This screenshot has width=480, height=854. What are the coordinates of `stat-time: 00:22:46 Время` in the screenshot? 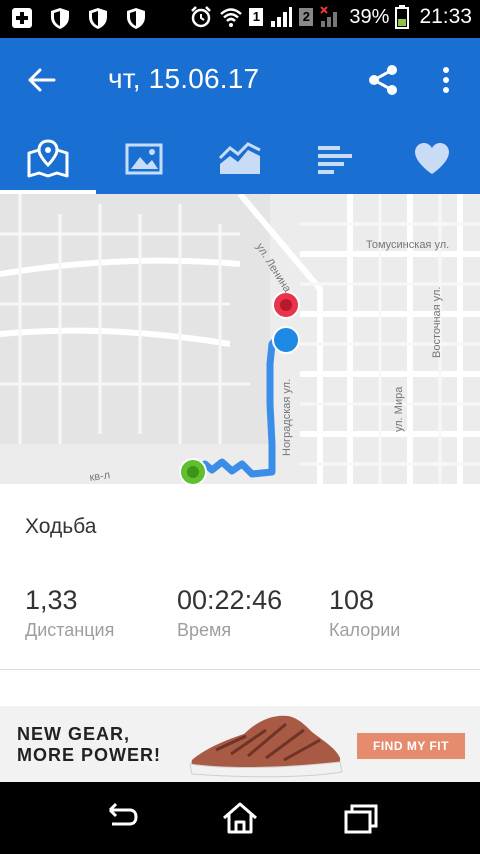 It's located at (229, 613).